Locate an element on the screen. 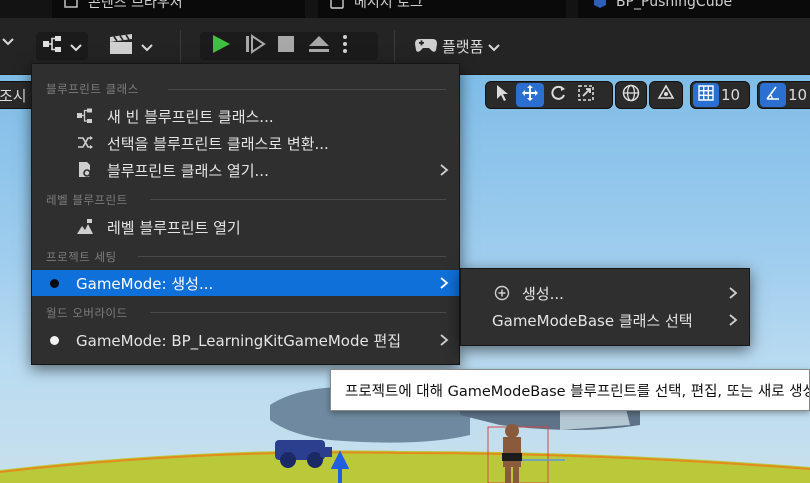  move-tool-button is located at coordinates (530, 95).